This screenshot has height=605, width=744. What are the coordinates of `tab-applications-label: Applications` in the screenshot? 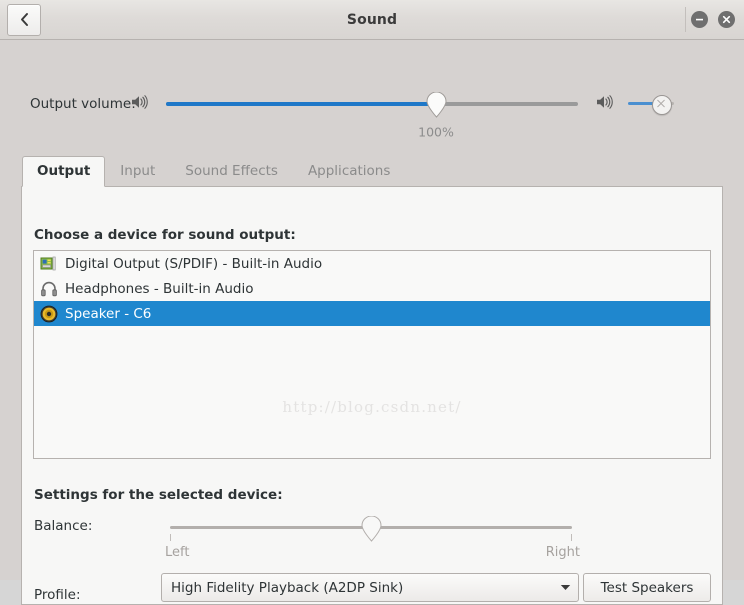 It's located at (349, 171).